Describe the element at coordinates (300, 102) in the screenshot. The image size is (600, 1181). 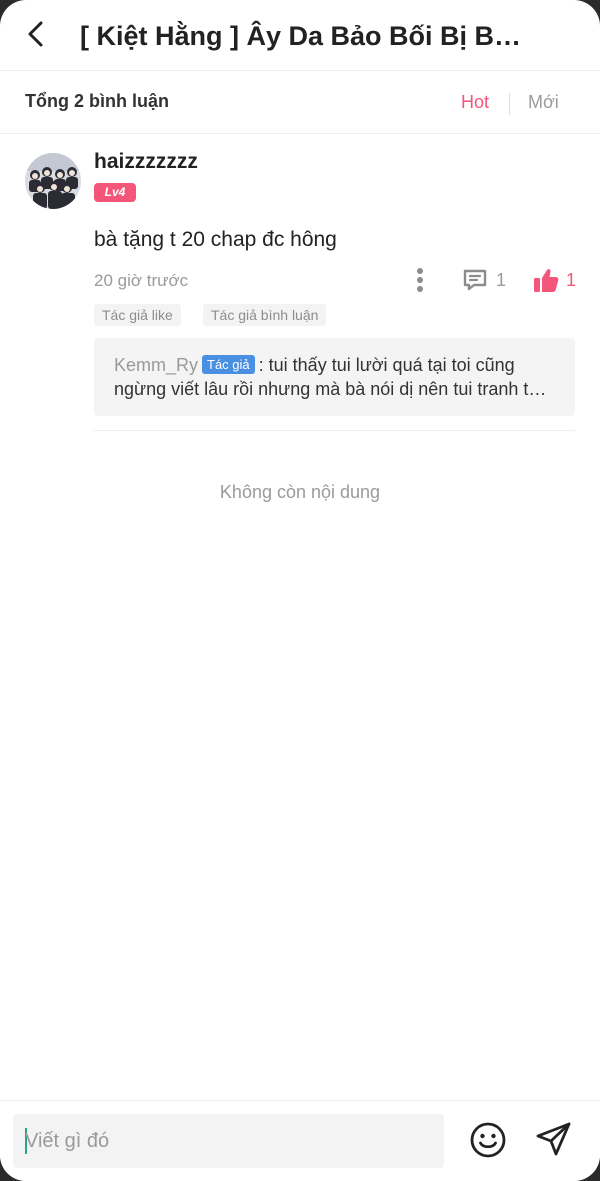
I see `comments-subbar: Tổng 2 bình luận Hot Mới` at that location.